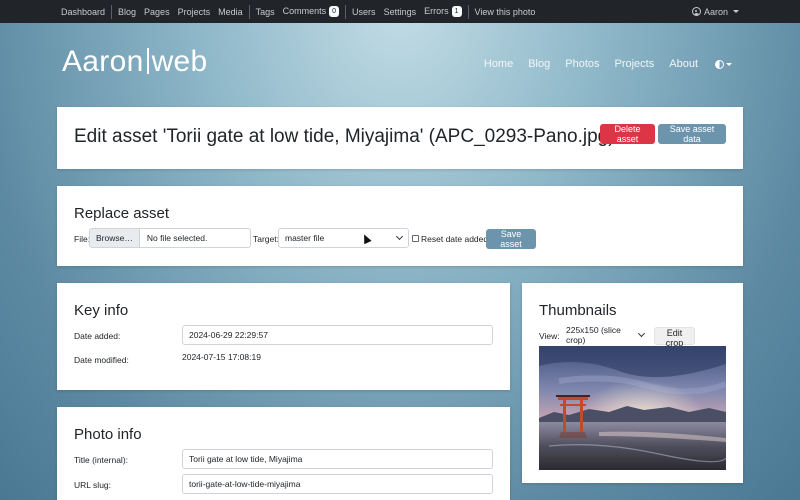 Image resolution: width=800 pixels, height=500 pixels. I want to click on nav-photos: Photos, so click(582, 64).